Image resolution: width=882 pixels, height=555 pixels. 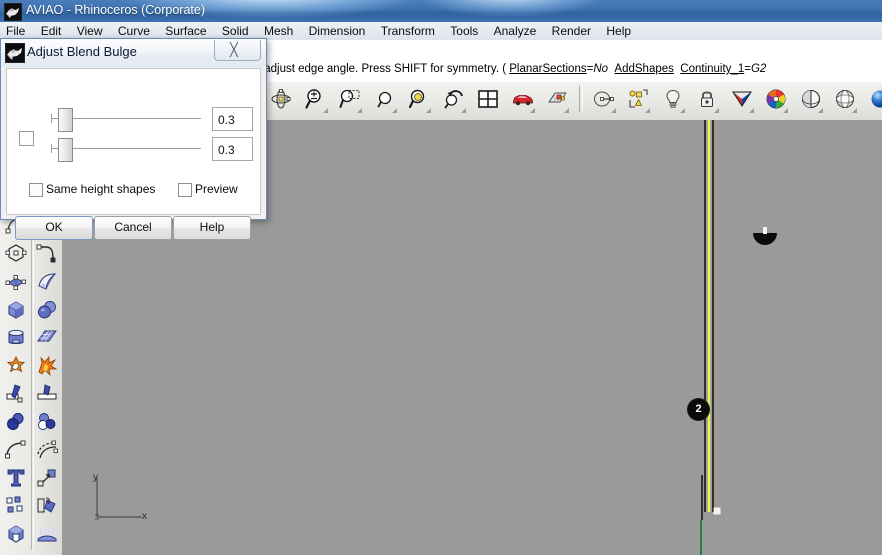 What do you see at coordinates (47, 422) in the screenshot?
I see `boolean-intersection-icon` at bounding box center [47, 422].